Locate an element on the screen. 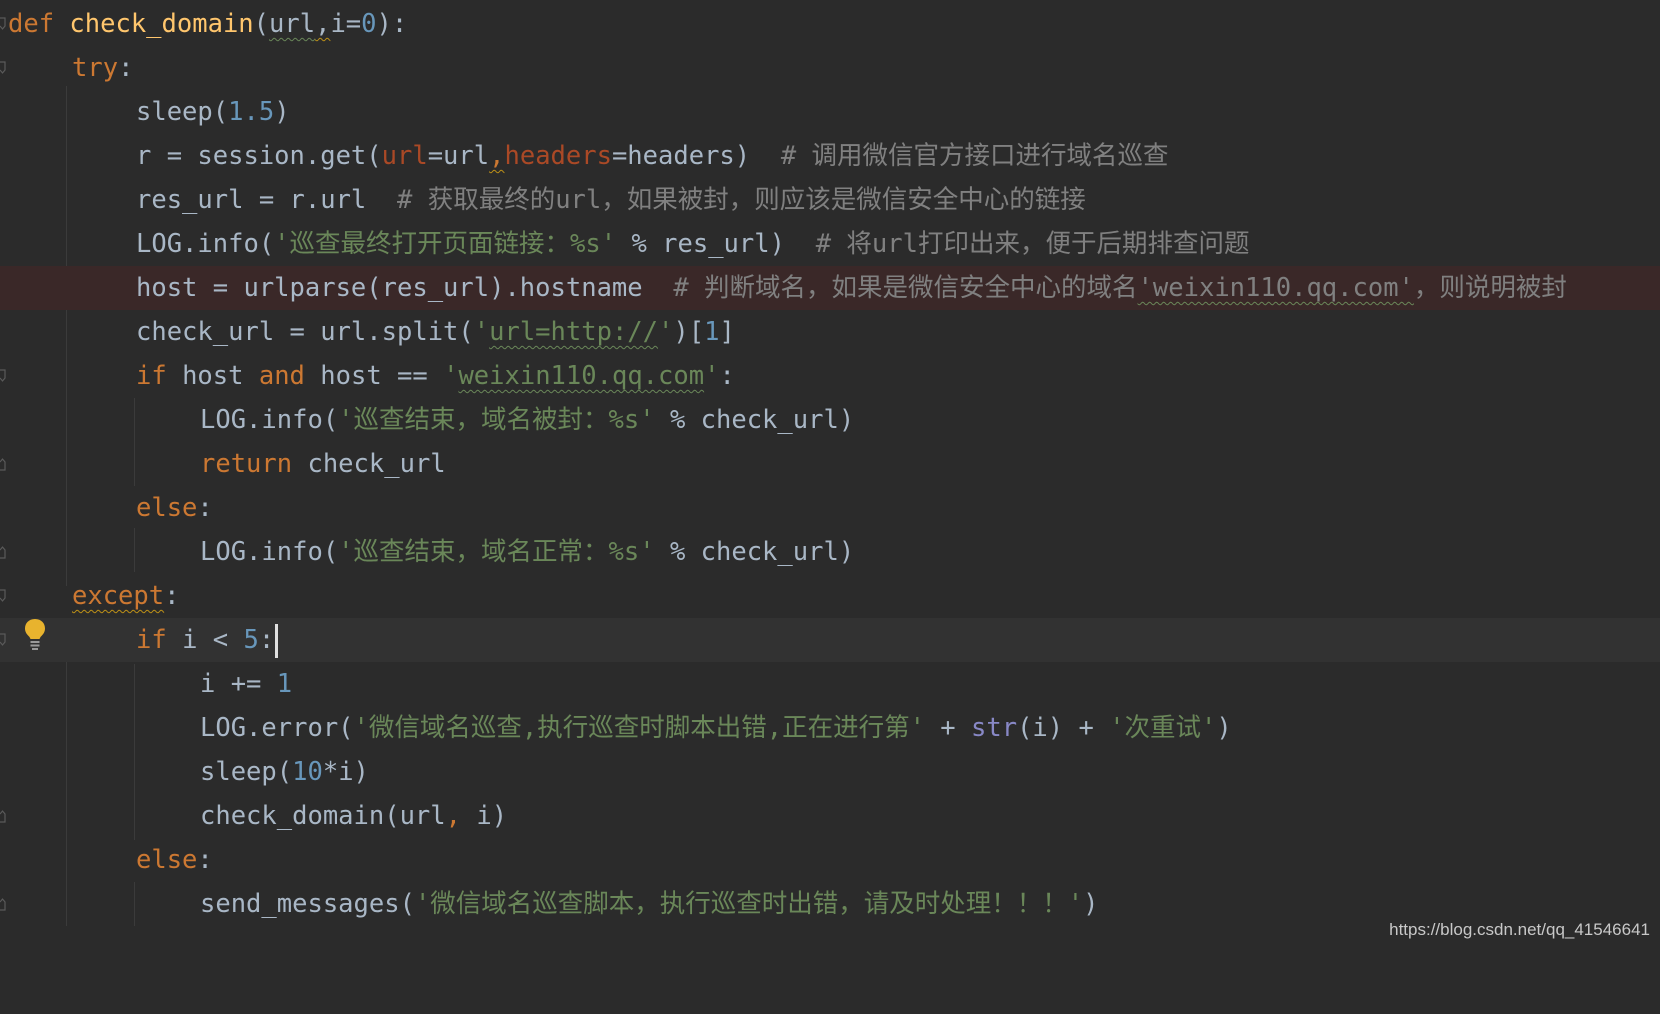 This screenshot has height=1014, width=1660. code-text: =url is located at coordinates (458, 156).